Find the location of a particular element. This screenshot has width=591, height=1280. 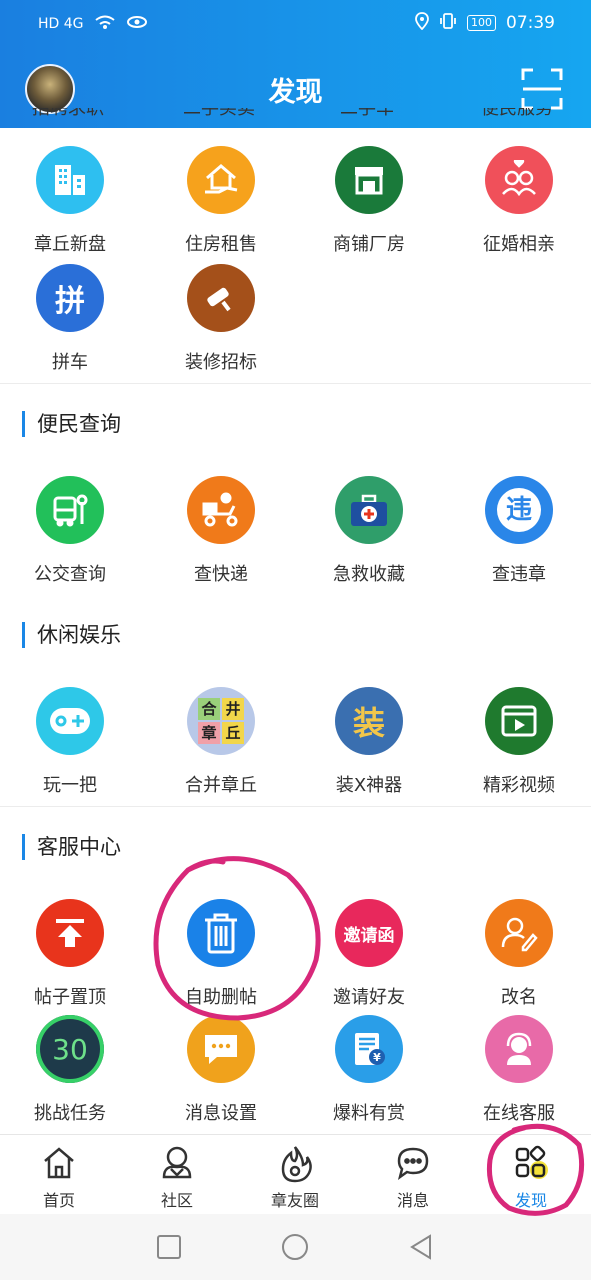

grid-item-violation: 违 查违章 is located at coordinates (518, 531).